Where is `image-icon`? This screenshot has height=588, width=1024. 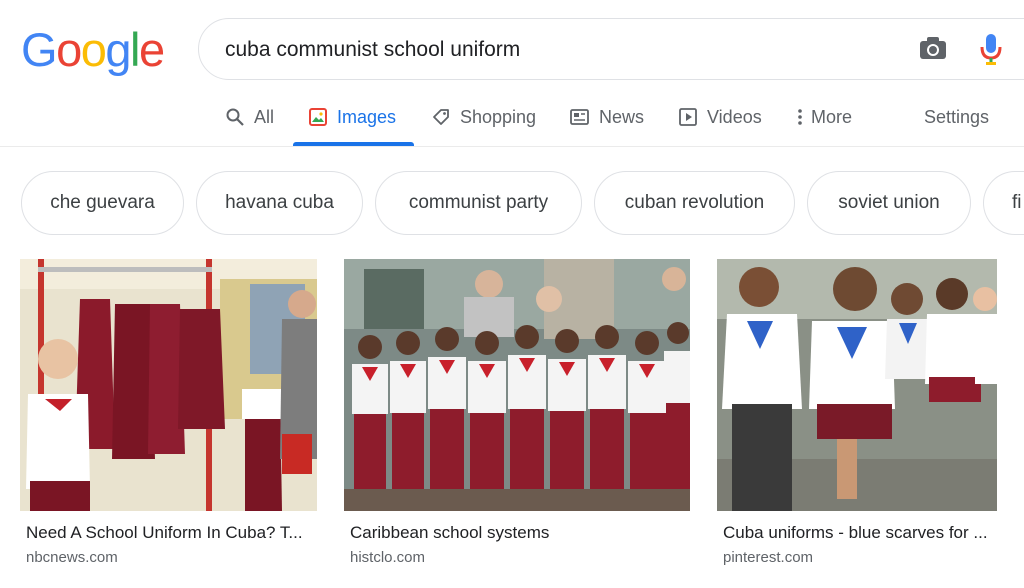
image-icon is located at coordinates (318, 117).